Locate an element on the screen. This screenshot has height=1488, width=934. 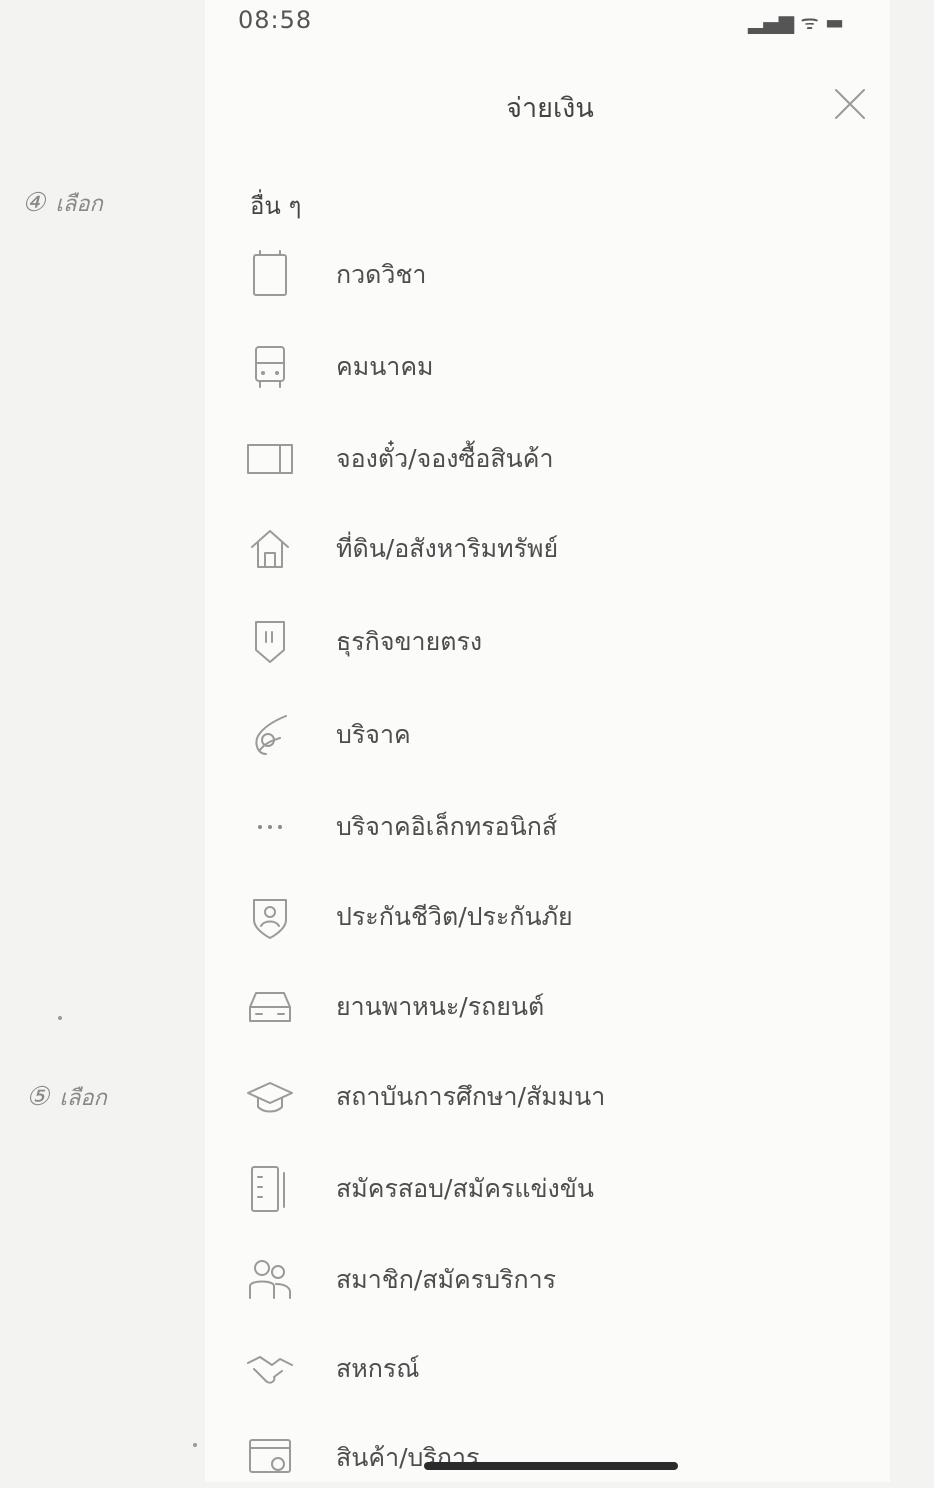
donate-hand-icon is located at coordinates (270, 735).